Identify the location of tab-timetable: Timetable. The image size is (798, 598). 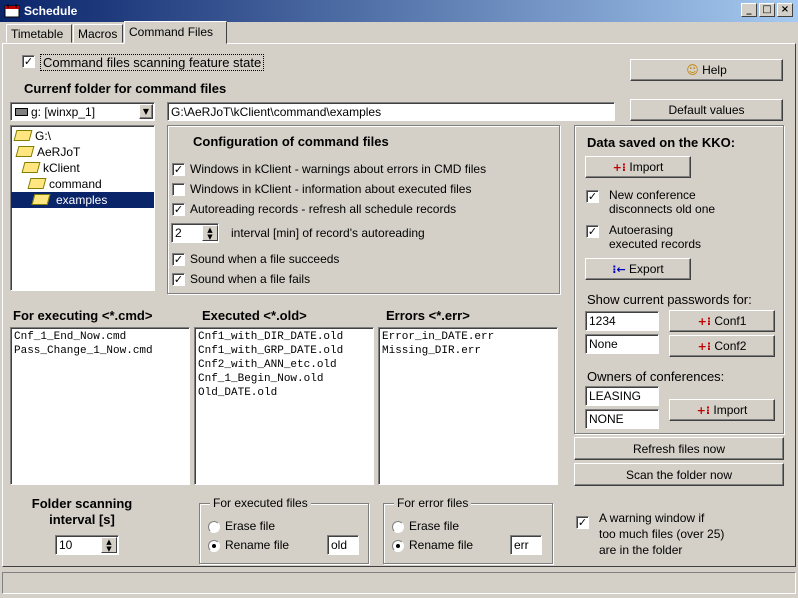
(39, 33).